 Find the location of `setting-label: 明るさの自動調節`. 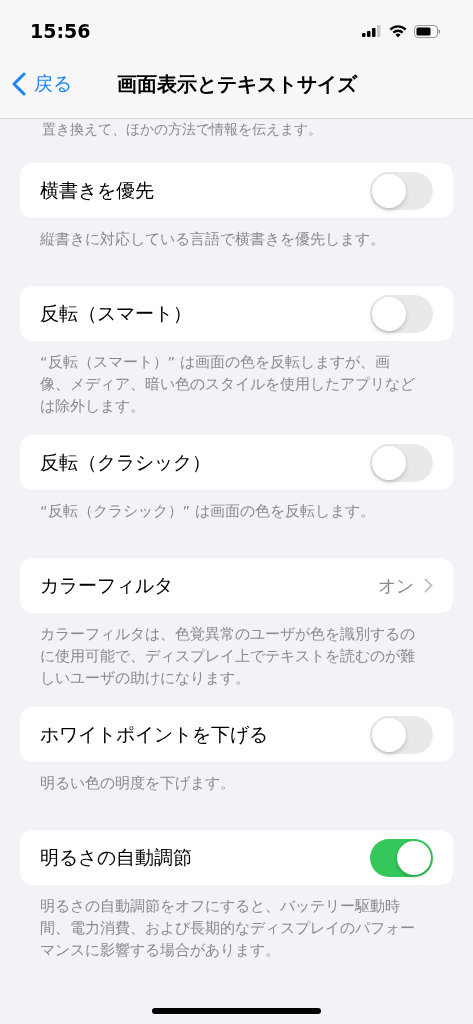

setting-label: 明るさの自動調節 is located at coordinates (116, 857).